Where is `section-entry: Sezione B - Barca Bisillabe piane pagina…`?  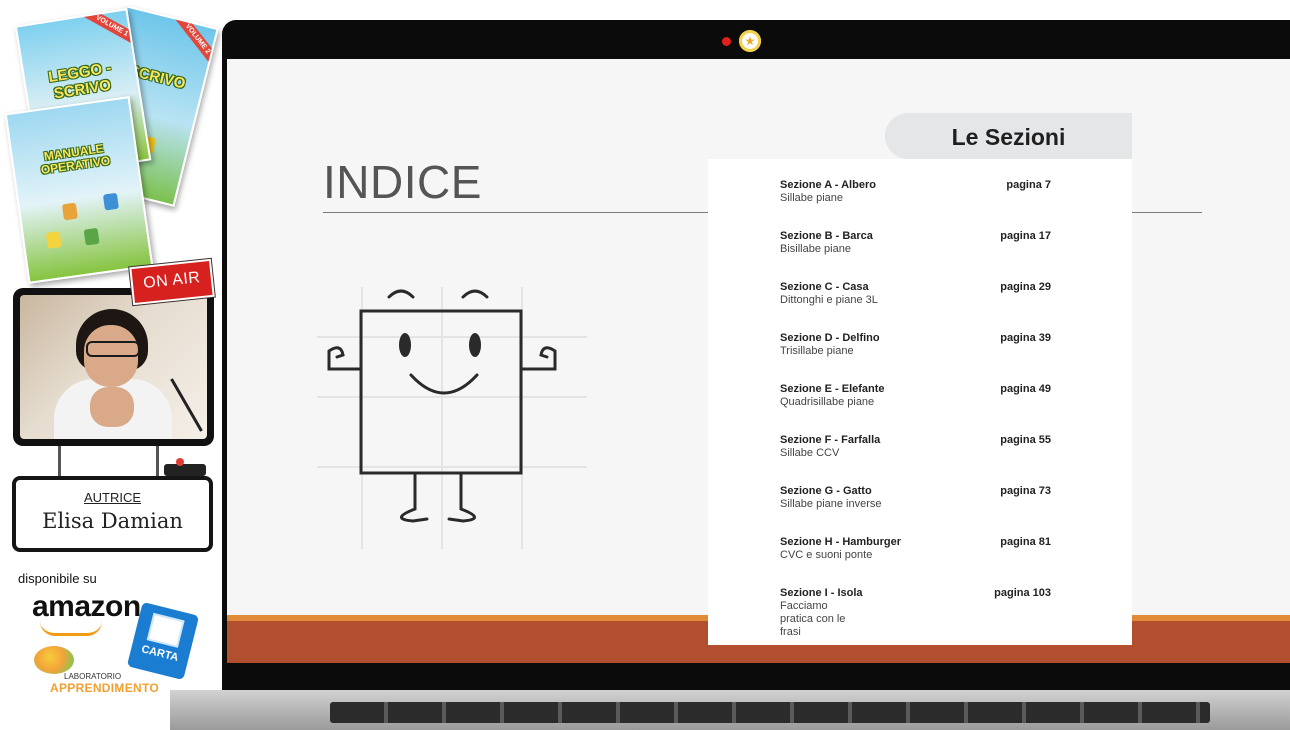
section-entry: Sezione B - Barca Bisillabe piane pagina… is located at coordinates (917, 255).